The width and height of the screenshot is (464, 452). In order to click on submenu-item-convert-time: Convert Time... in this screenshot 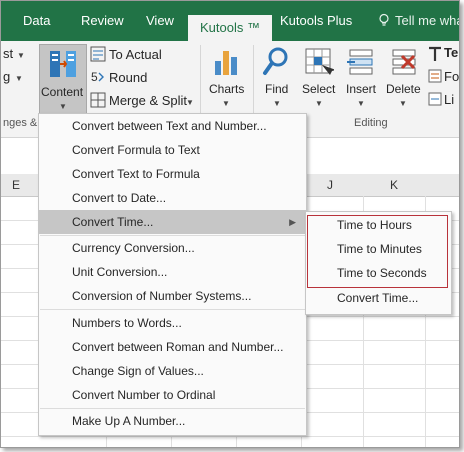, I will do `click(378, 298)`.